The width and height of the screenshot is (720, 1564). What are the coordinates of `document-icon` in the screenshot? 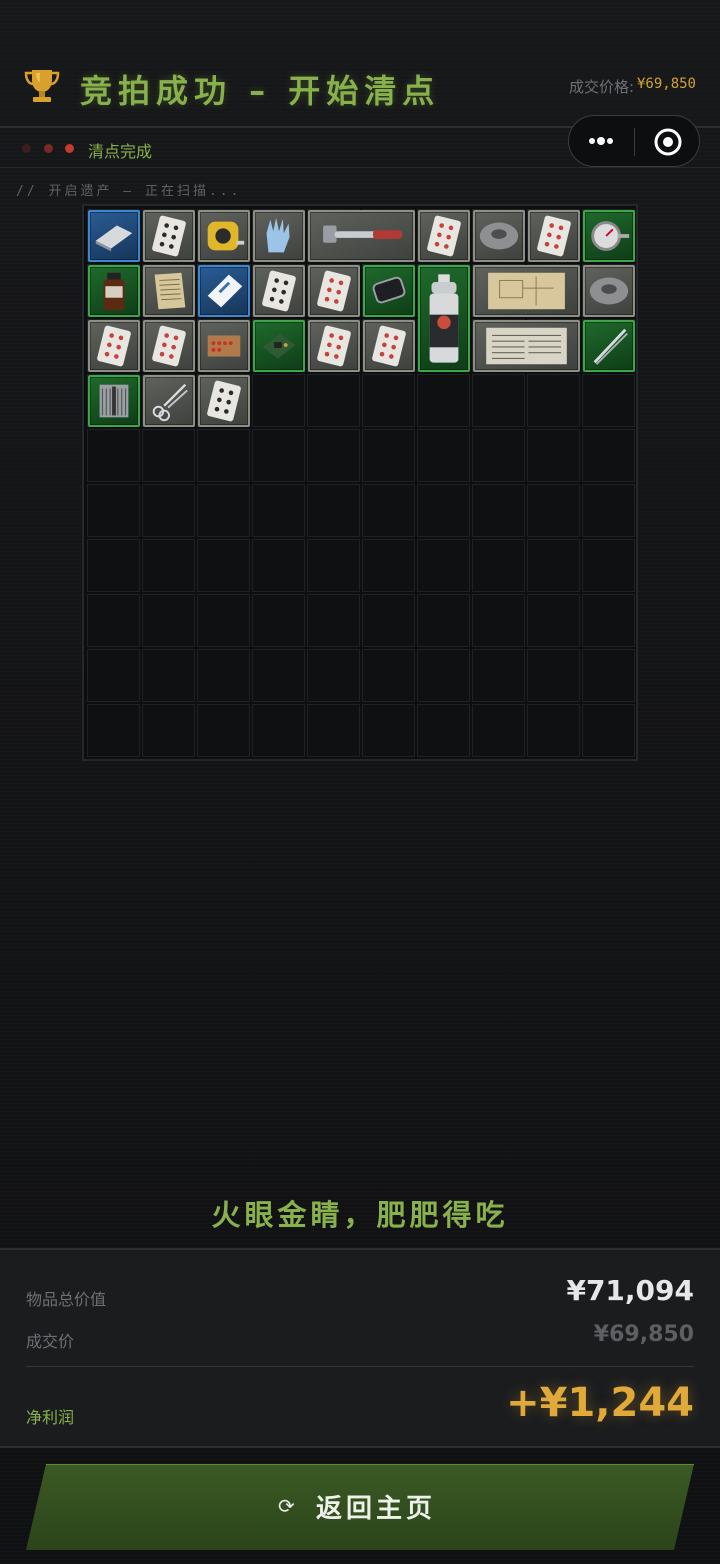 It's located at (170, 291).